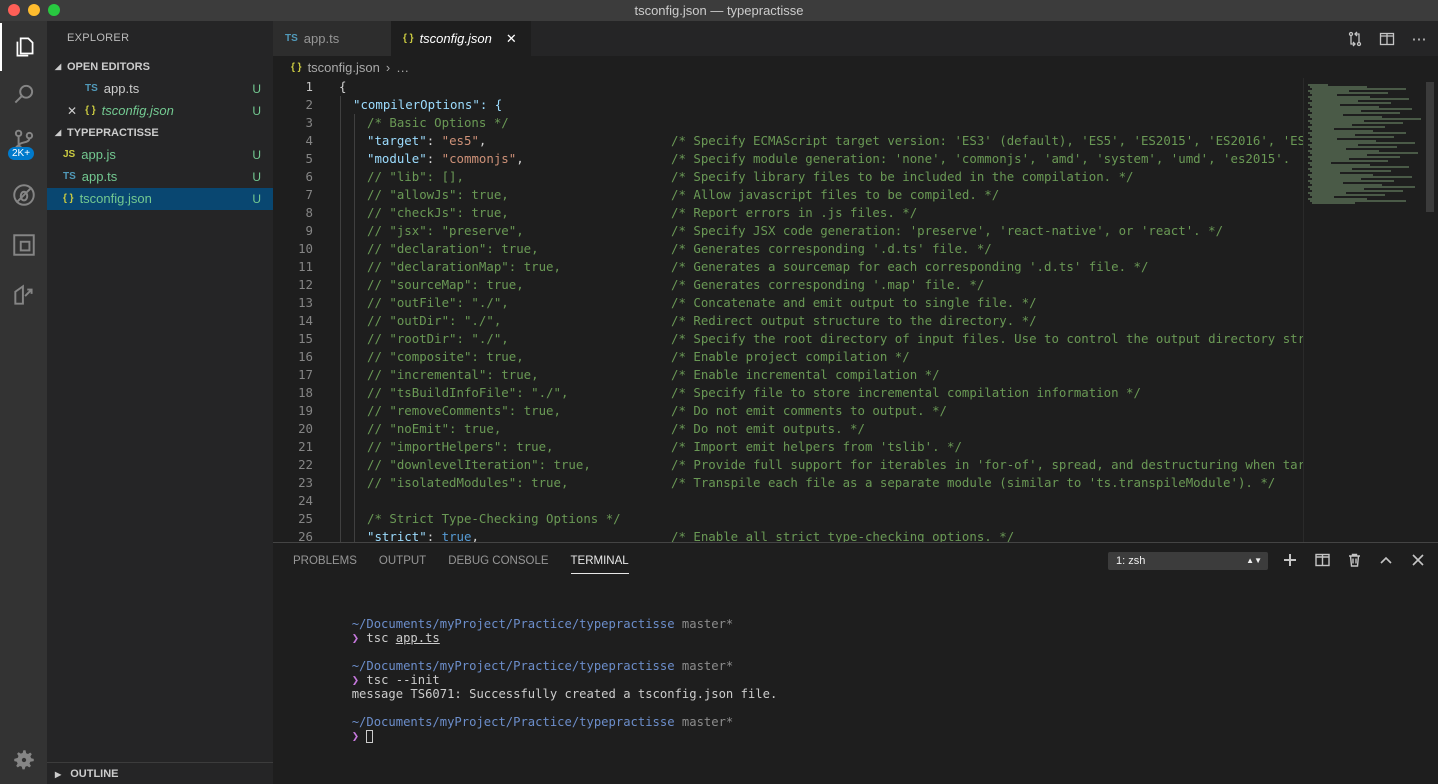 The width and height of the screenshot is (1438, 784). I want to click on code-token: // "outDir": "./",, so click(434, 320).